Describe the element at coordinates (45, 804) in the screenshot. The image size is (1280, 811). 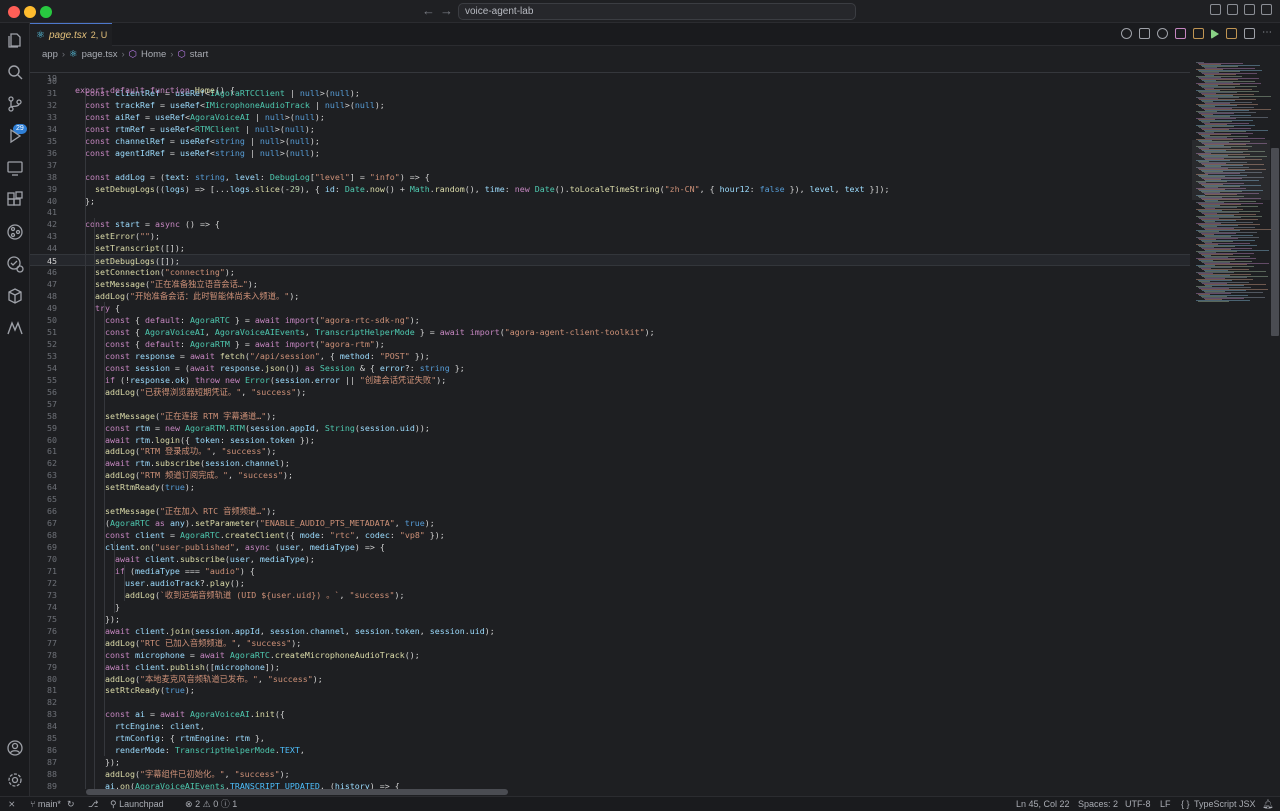
I see `branch-indicator: ⑂ main*` at that location.